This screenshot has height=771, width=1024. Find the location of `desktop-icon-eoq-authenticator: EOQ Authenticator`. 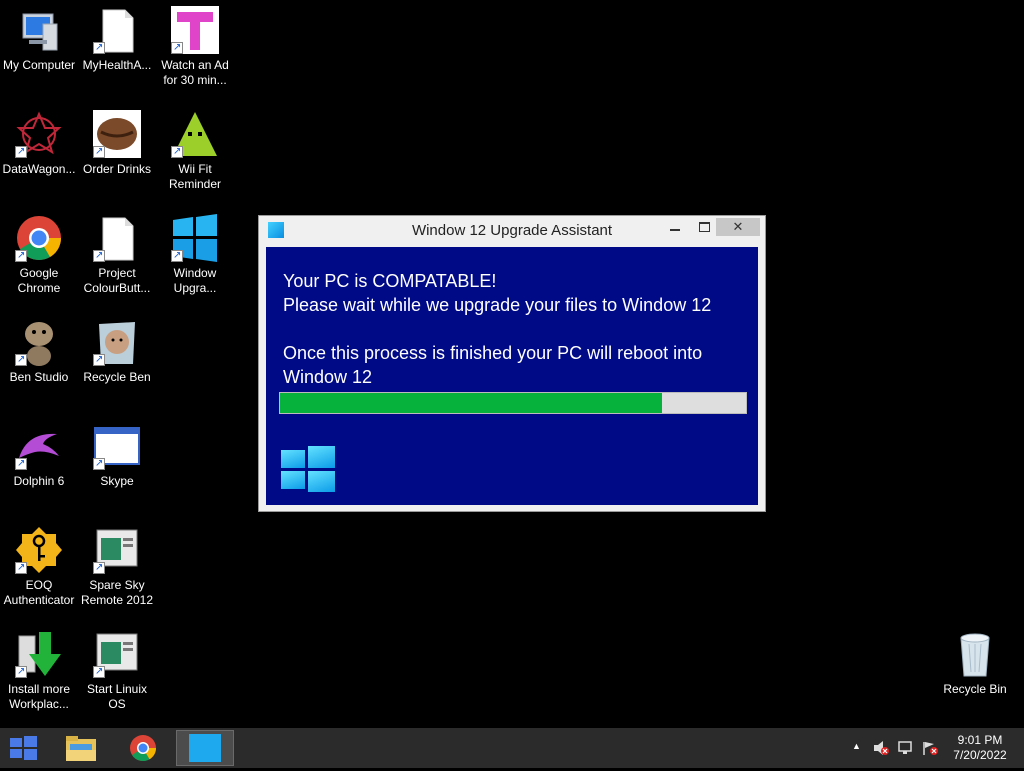

desktop-icon-eoq-authenticator: EOQ Authenticator is located at coordinates (39, 564).